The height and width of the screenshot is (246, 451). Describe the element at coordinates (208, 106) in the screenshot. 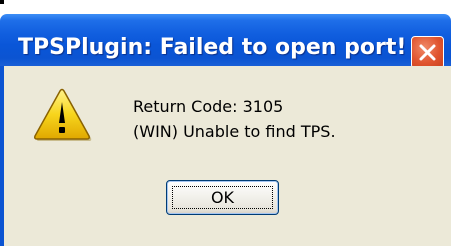

I see `return-code-line: Return Code: 3105` at that location.